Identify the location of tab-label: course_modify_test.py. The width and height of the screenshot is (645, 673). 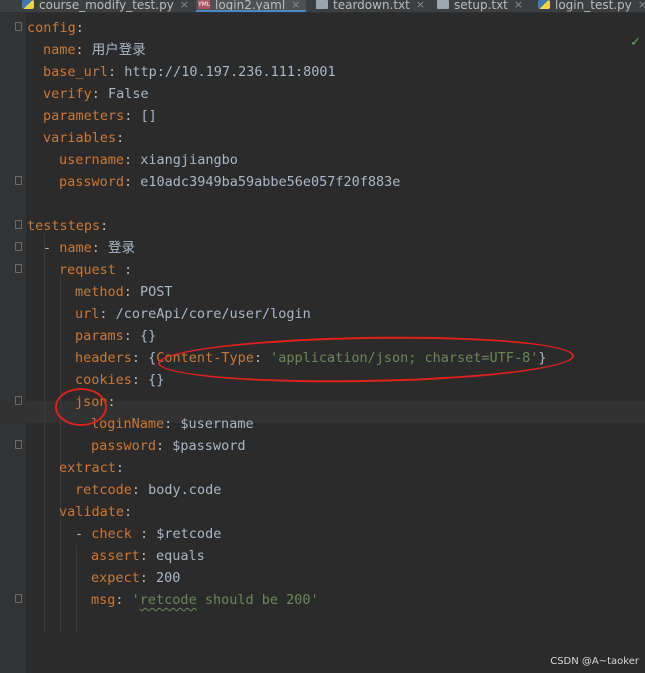
(106, 6).